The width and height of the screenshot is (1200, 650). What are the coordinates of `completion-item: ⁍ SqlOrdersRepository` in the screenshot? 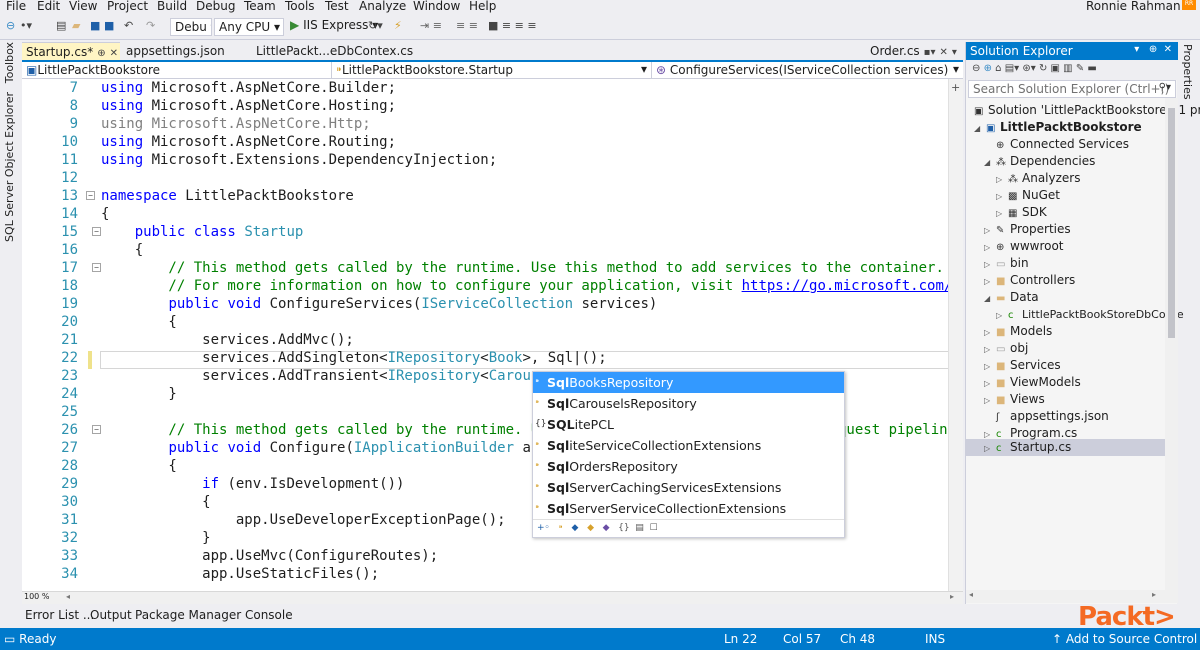 It's located at (688, 466).